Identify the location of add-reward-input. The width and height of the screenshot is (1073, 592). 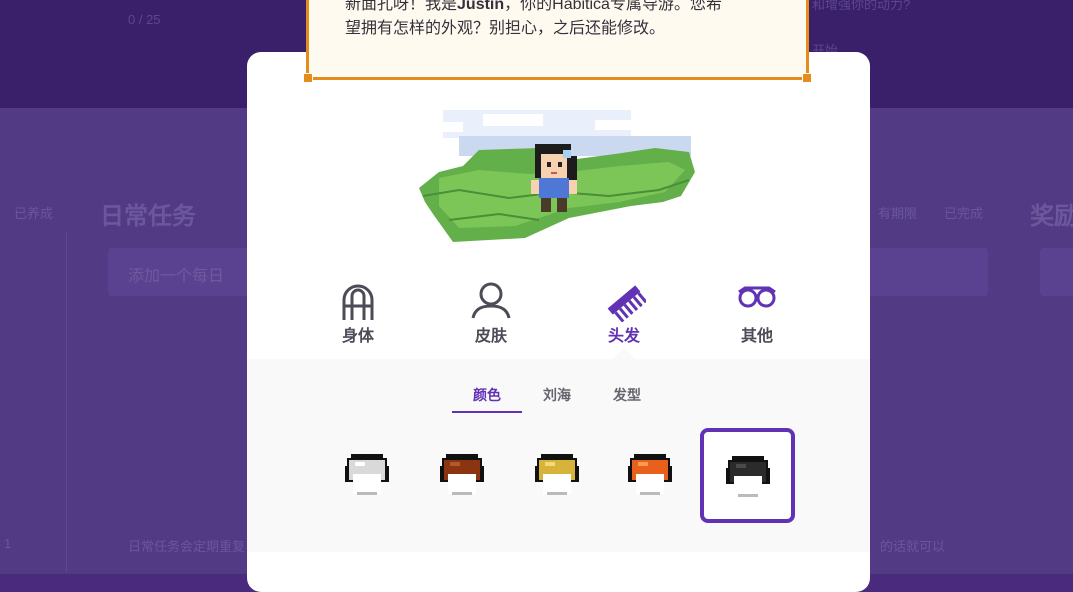
(1056, 272).